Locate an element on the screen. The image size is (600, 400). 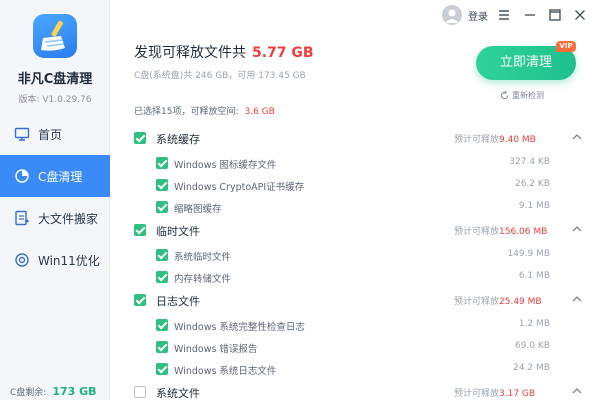
group-row-temp-files: 临时文件 预计可释放156.06 MB is located at coordinates (360, 230).